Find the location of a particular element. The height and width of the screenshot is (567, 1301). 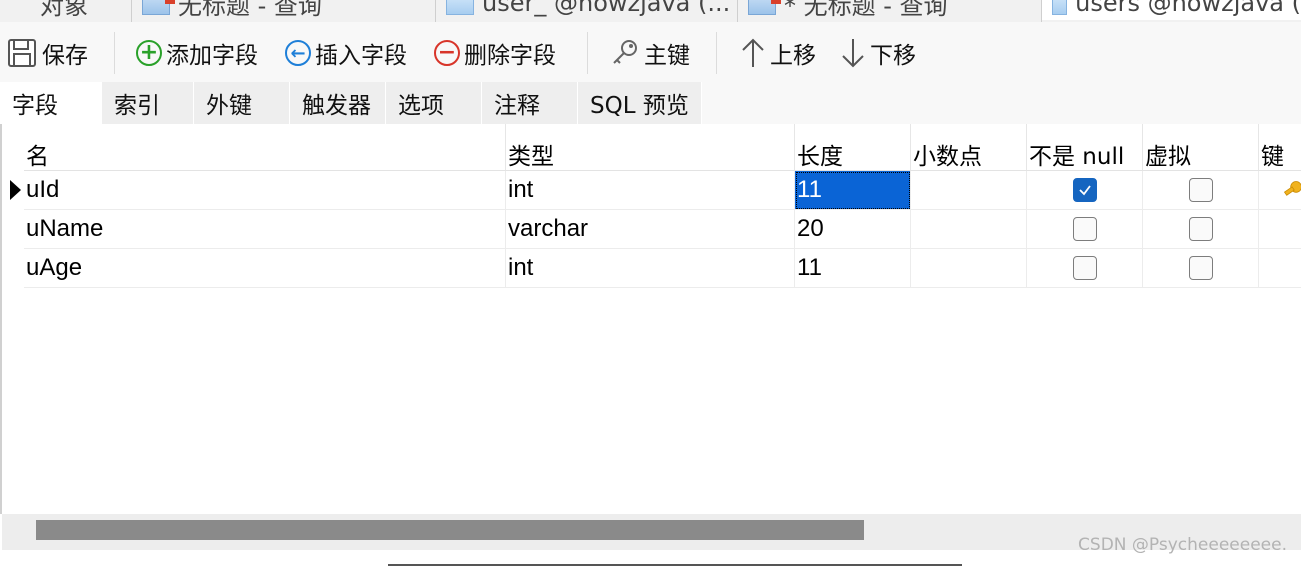

column-header-decimals: 小数点 is located at coordinates (969, 147).